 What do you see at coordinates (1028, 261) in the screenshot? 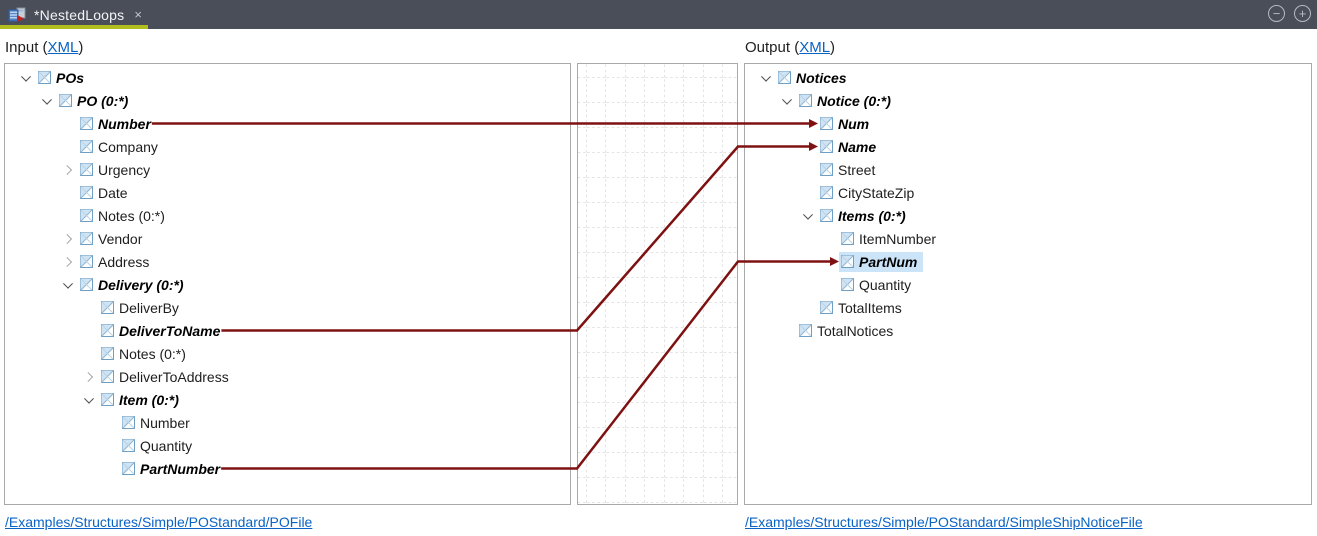
I see `tree-node-partnum: PartNum` at bounding box center [1028, 261].